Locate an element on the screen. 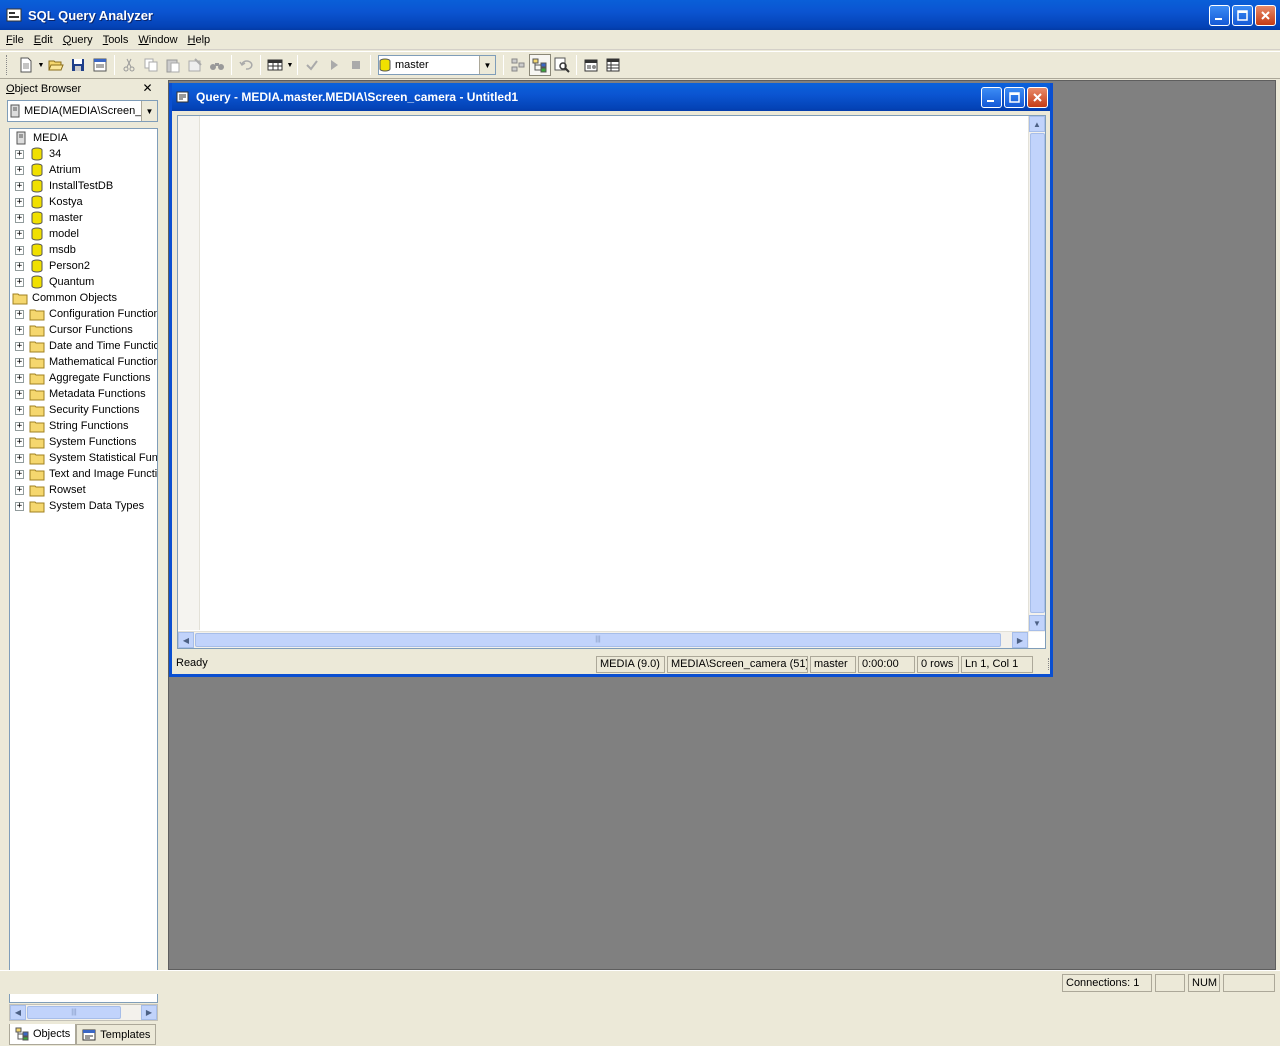 The image size is (1280, 1046). scroll-thumb is located at coordinates (1037, 373).